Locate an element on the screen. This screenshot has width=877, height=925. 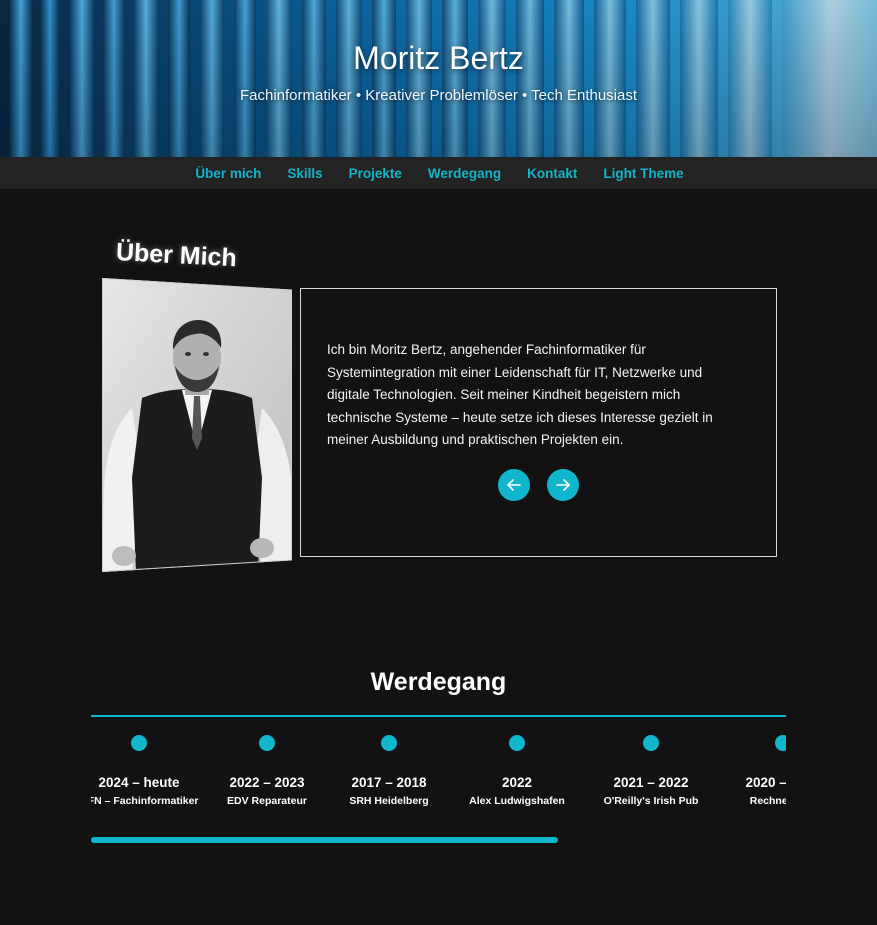
timeline-line is located at coordinates (438, 716).